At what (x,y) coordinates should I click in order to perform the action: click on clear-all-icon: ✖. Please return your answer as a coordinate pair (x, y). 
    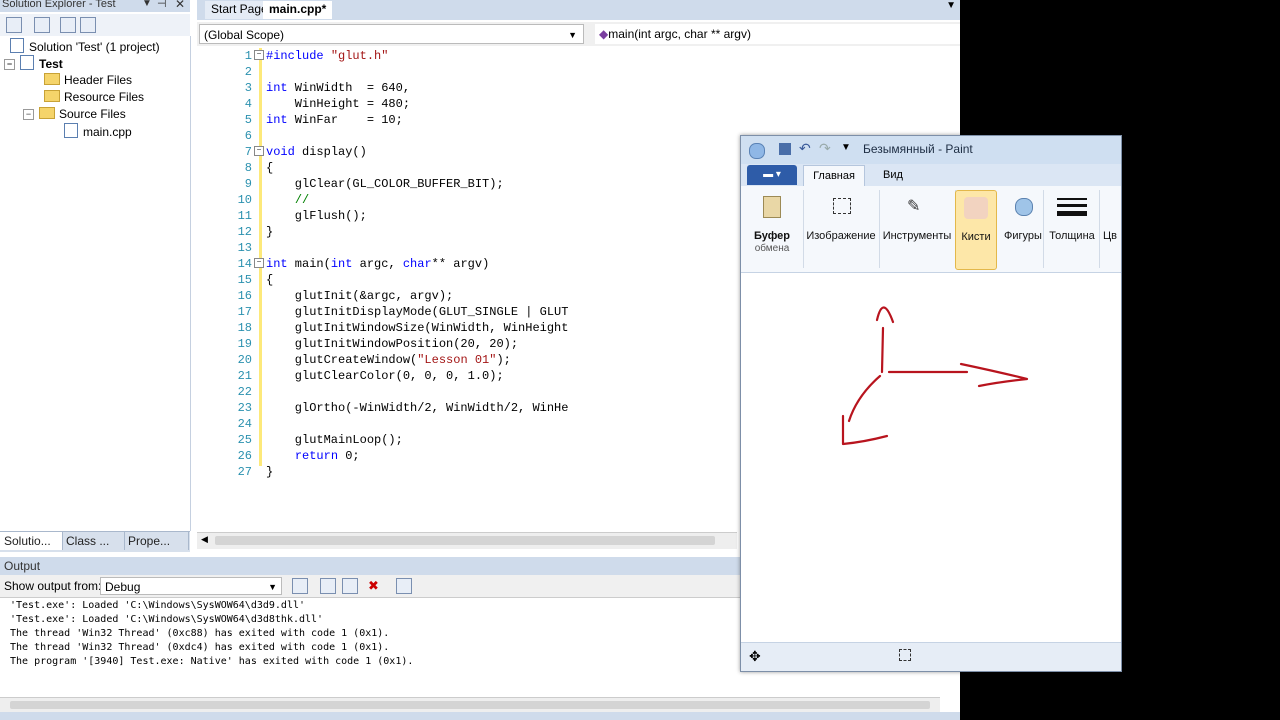
    Looking at the image, I should click on (373, 586).